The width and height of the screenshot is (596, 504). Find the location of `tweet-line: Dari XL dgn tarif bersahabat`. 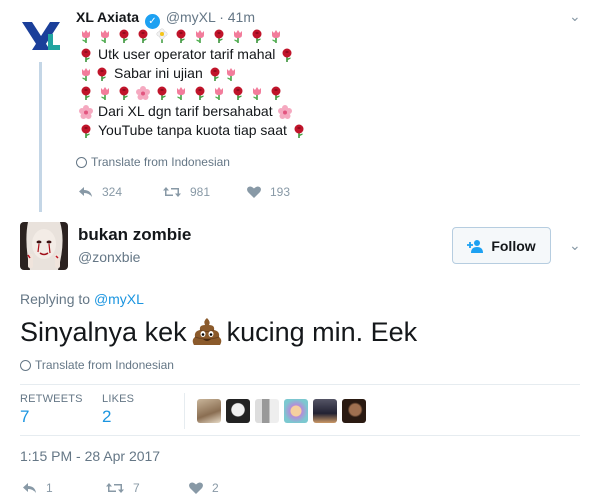

tweet-line: Dari XL dgn tarif bersahabat is located at coordinates (192, 111).